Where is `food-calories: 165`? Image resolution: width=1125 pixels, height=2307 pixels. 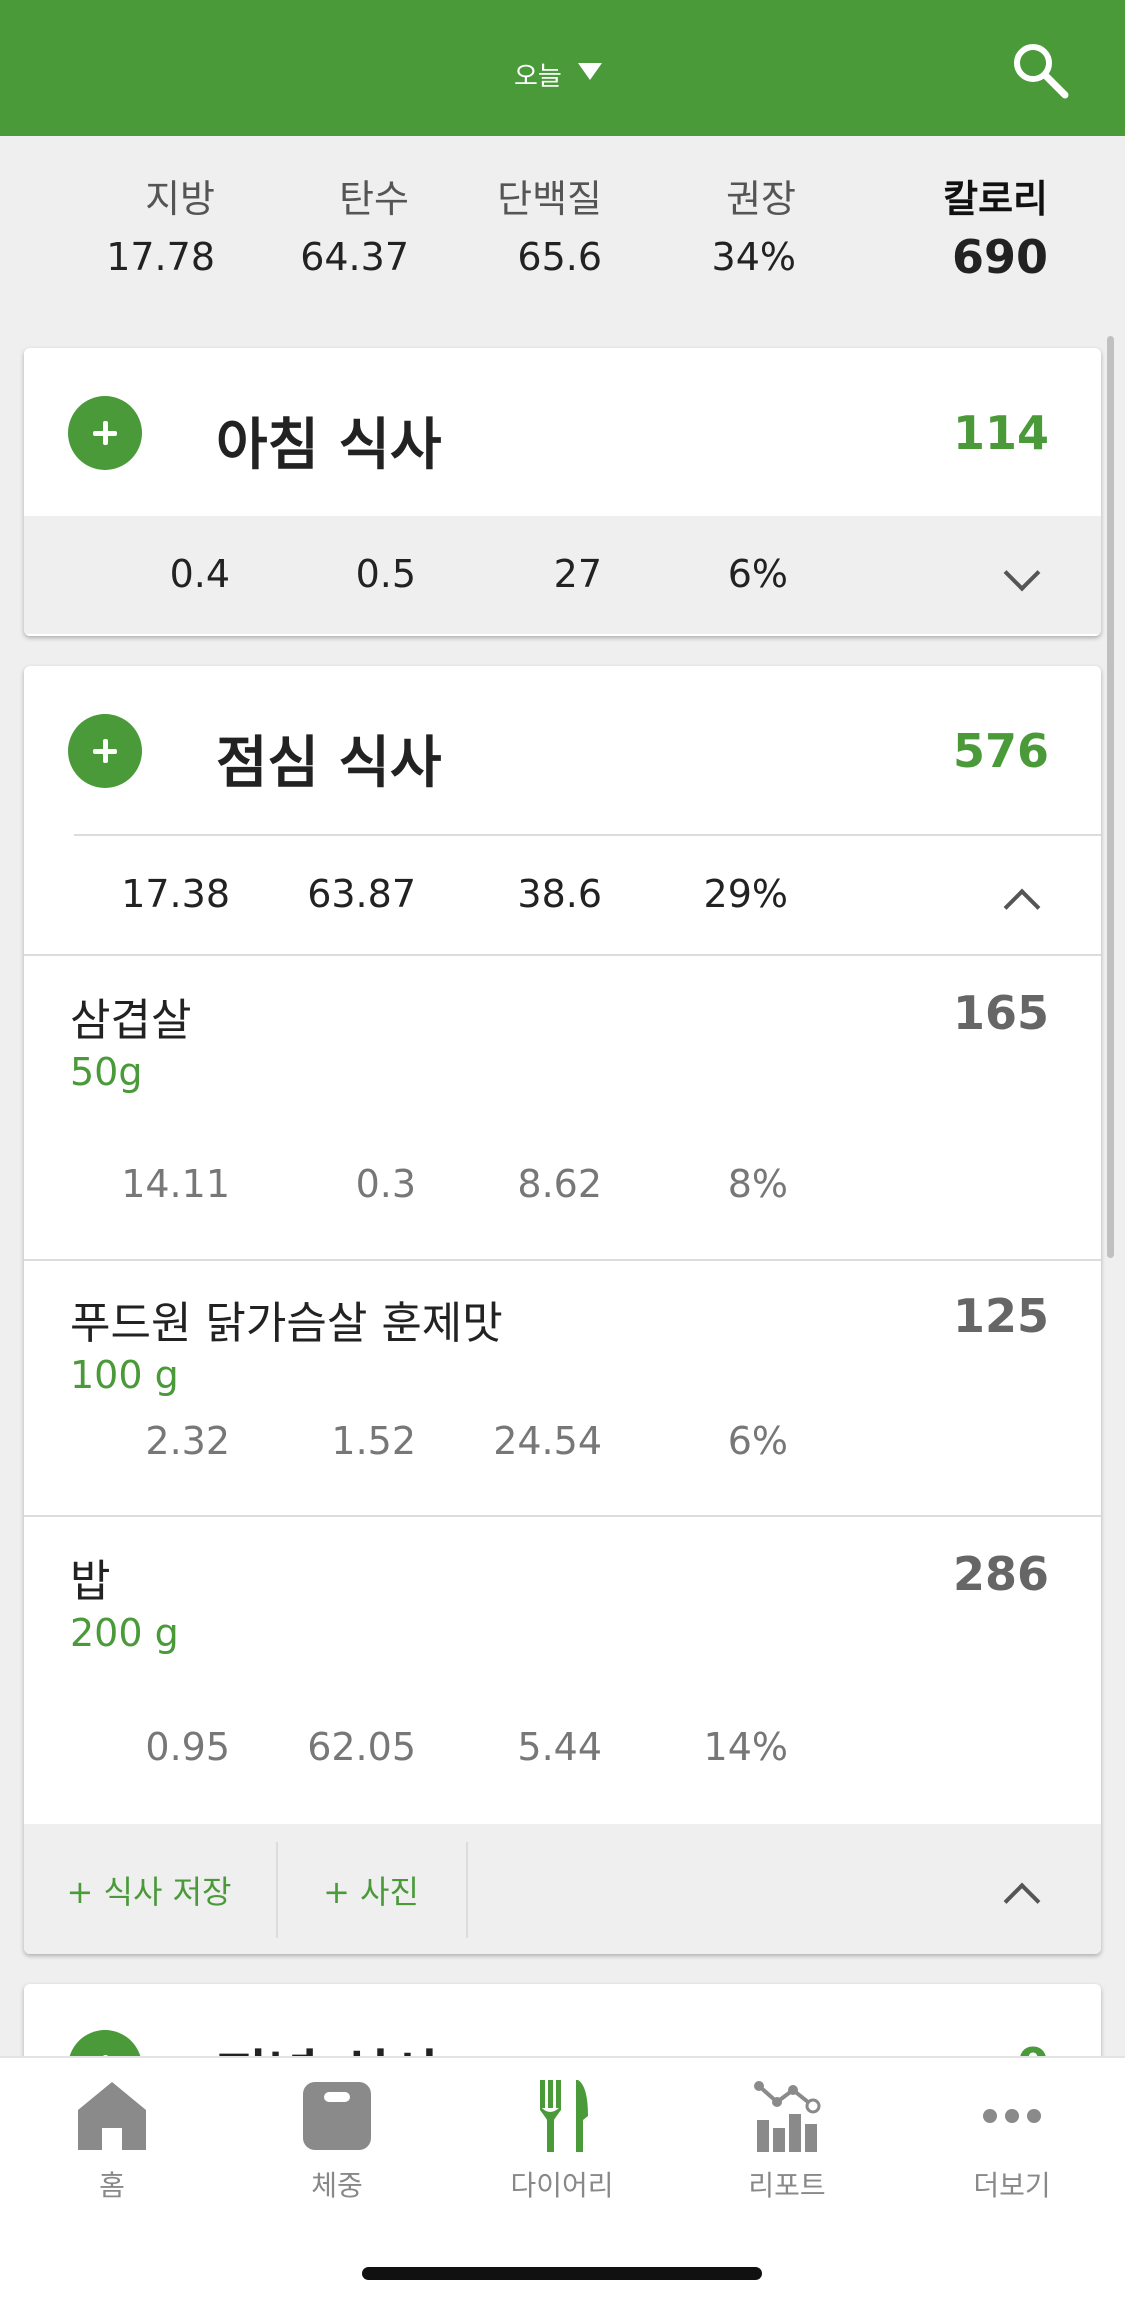
food-calories: 165 is located at coordinates (1000, 1013).